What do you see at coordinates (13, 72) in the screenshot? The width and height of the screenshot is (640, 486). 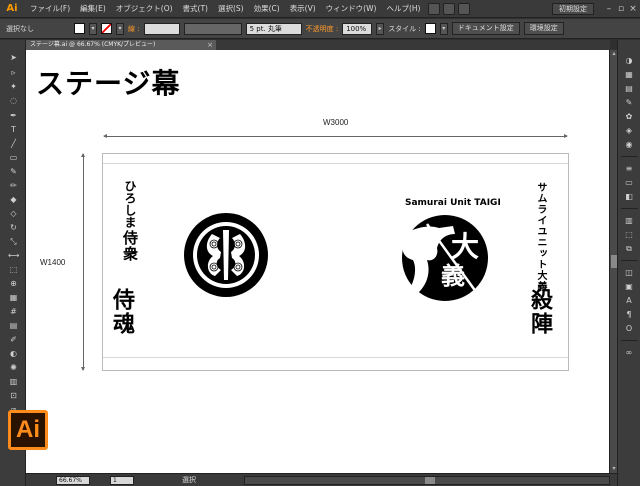 I see `direct-selection-tool-icon: ▹` at bounding box center [13, 72].